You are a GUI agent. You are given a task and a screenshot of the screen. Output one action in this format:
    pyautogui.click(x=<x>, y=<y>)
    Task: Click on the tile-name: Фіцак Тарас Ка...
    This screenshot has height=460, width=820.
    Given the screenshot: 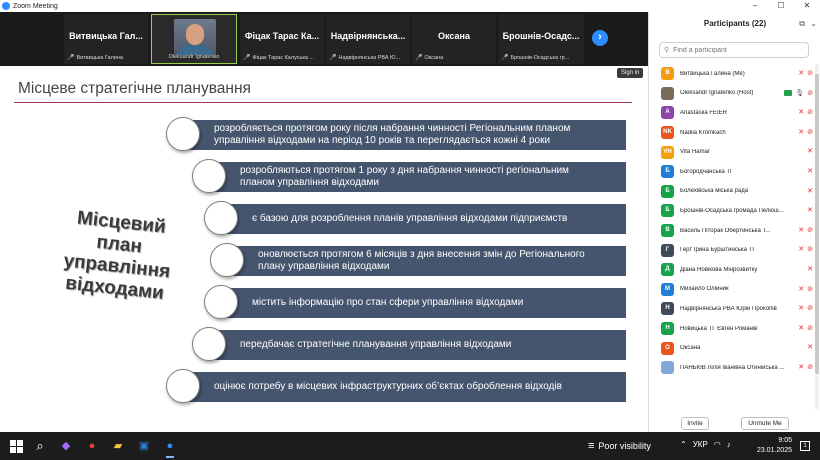 What is the action you would take?
    pyautogui.click(x=282, y=36)
    